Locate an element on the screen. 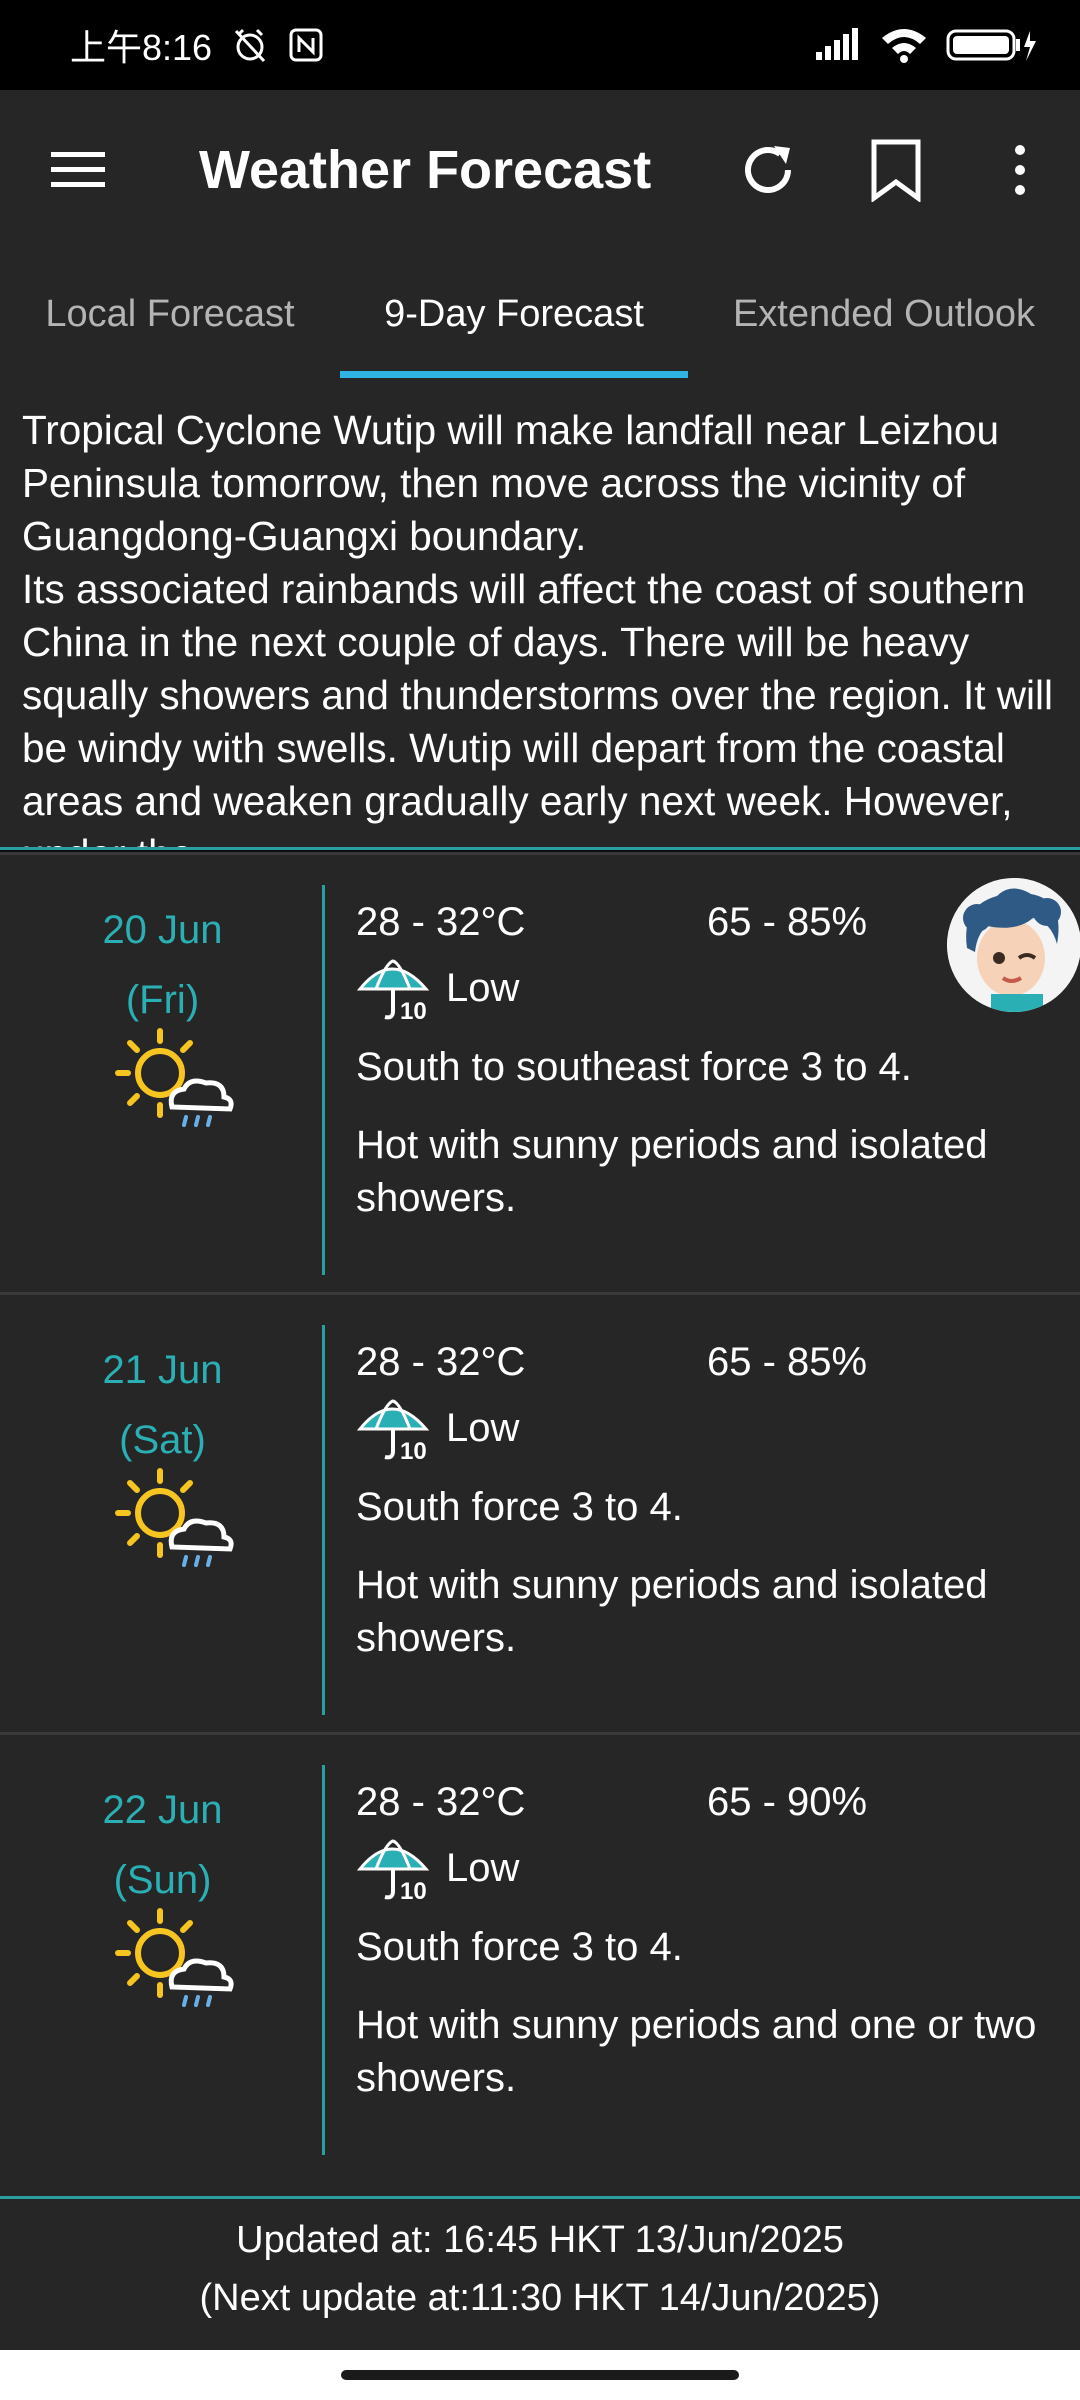  mascot-avatar-icon is located at coordinates (1013, 945).